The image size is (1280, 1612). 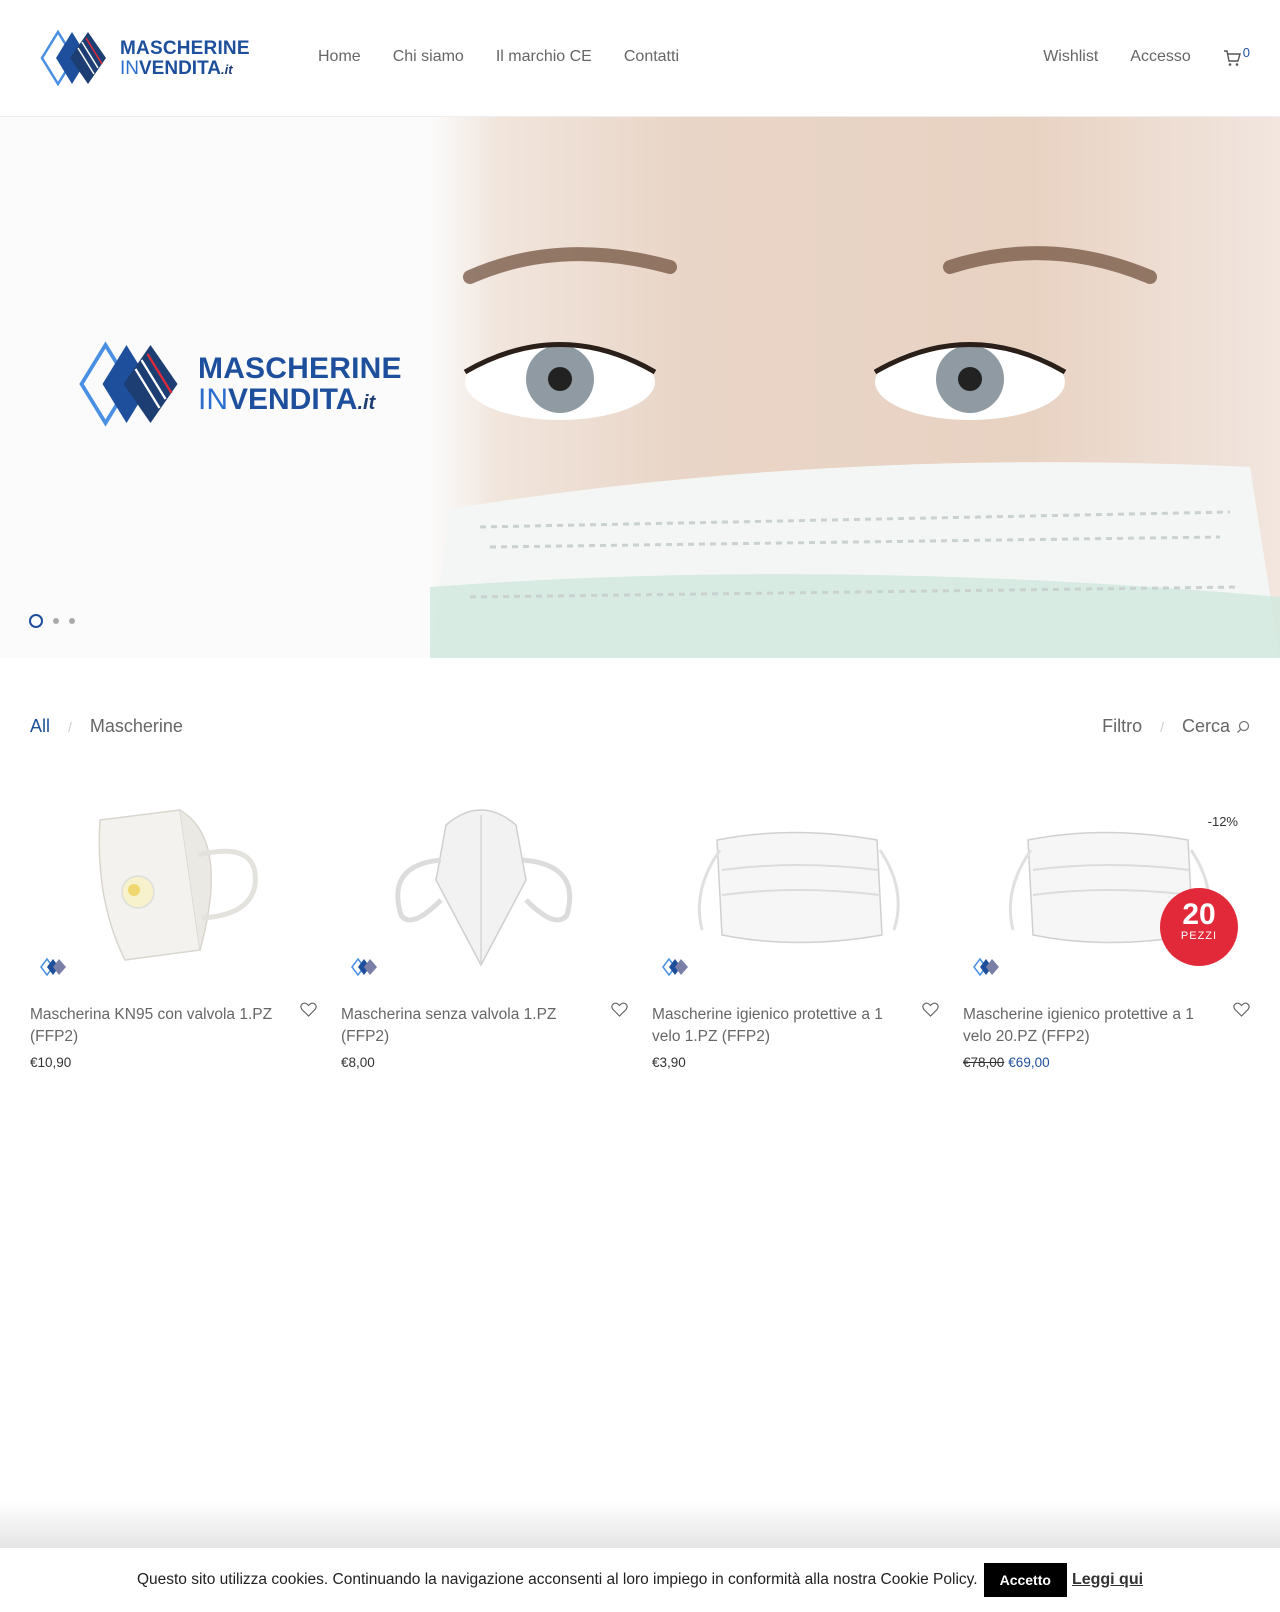 I want to click on hero-logo: MASCHERINE INVENDITA.it, so click(x=237, y=384).